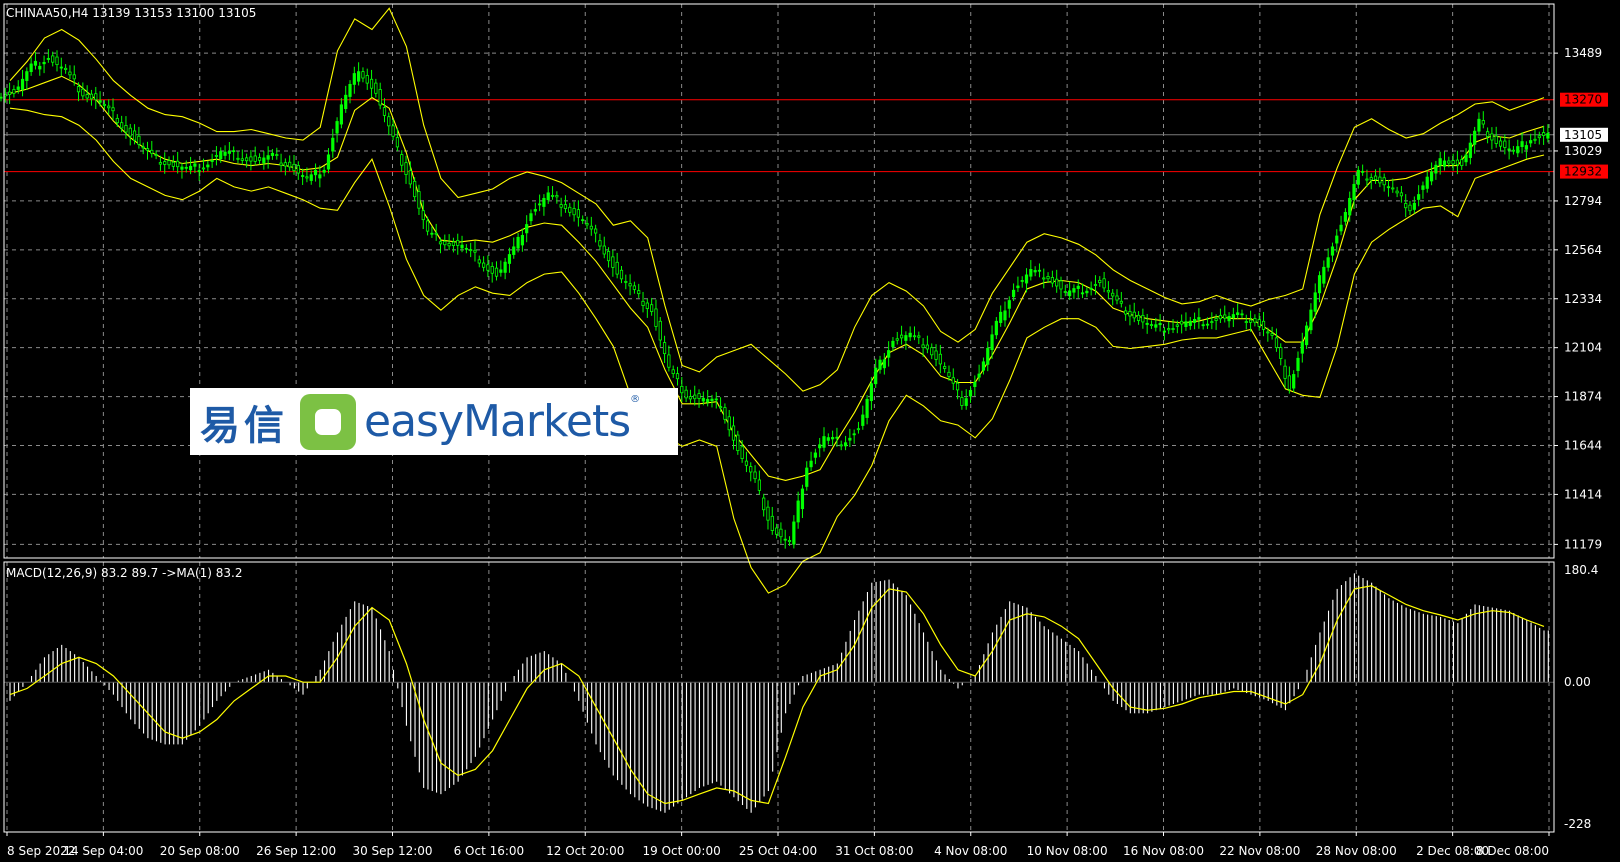  What do you see at coordinates (1163, 851) in the screenshot?
I see `time-tick-label: 16 Nov 08:00` at bounding box center [1163, 851].